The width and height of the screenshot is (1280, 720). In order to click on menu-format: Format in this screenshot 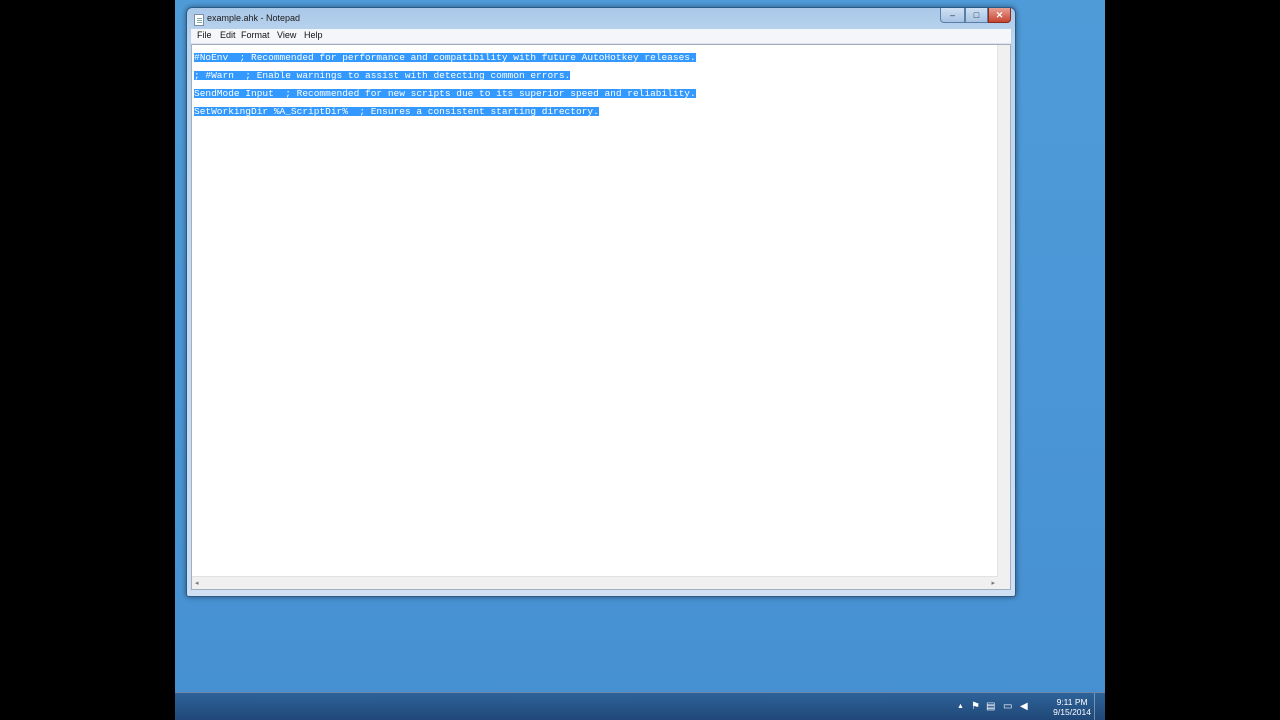, I will do `click(255, 35)`.